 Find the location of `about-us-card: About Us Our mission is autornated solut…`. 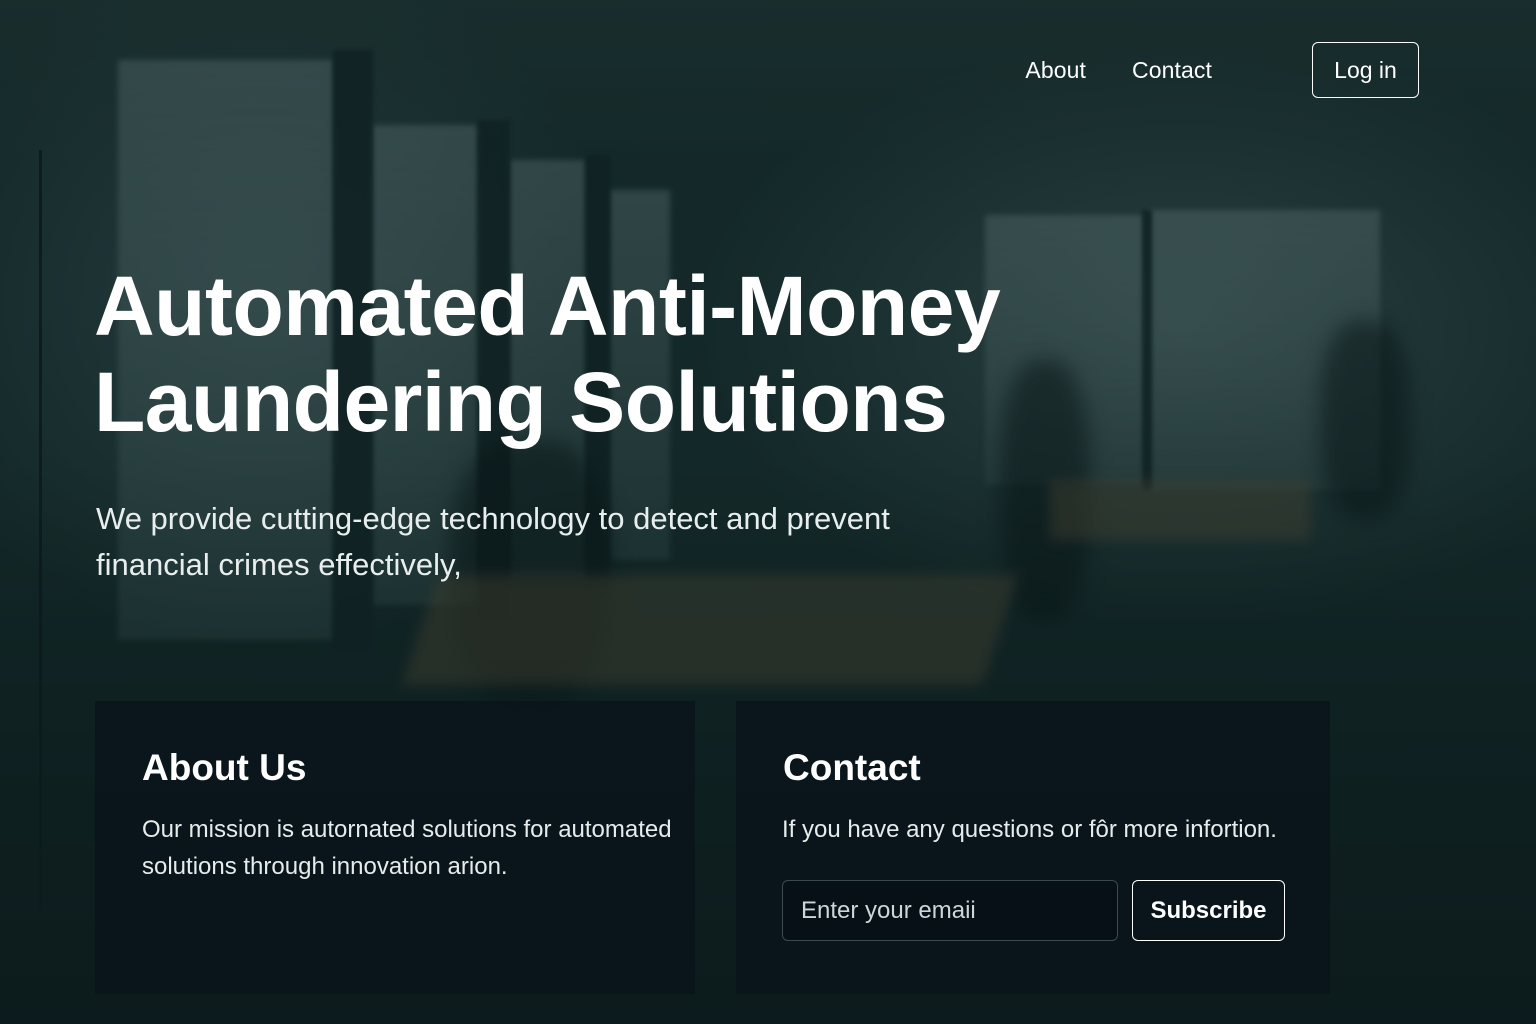

about-us-card: About Us Our mission is autornated solut… is located at coordinates (395, 847).